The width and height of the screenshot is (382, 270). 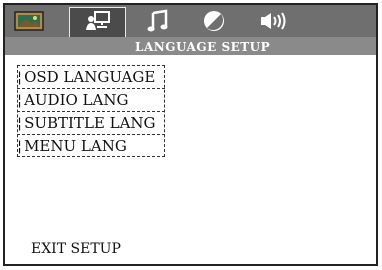 I want to click on menu-item-label: MENU LANG, so click(x=75, y=145).